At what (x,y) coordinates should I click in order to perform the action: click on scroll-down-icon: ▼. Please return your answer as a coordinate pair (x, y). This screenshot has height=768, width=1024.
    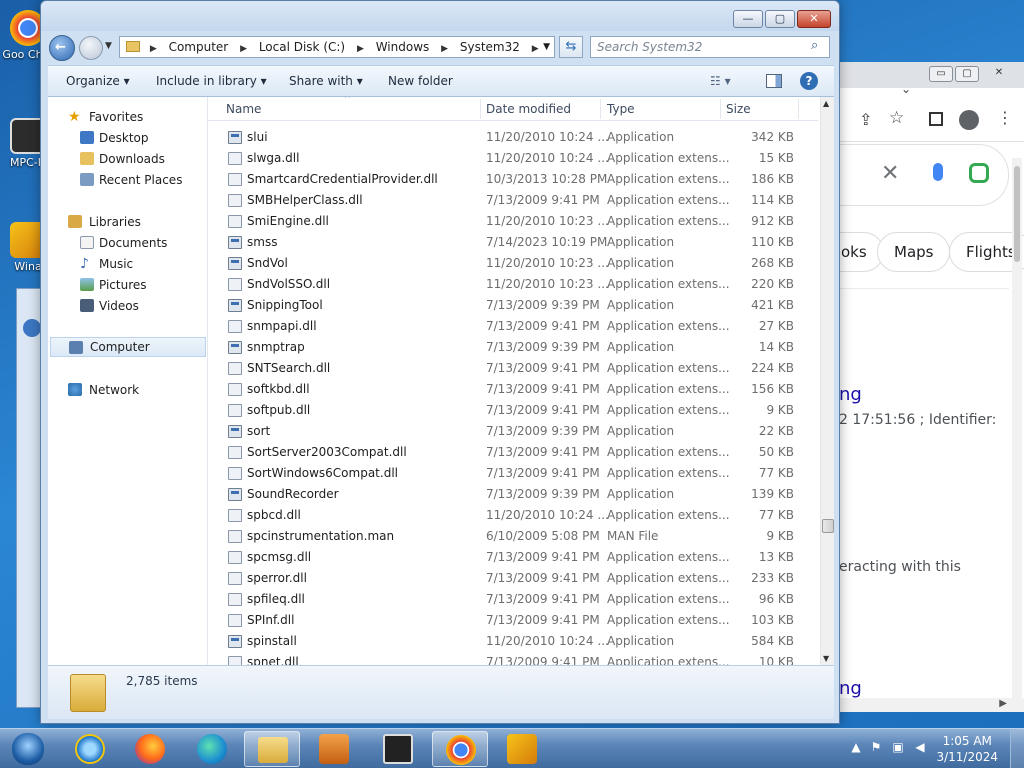
    Looking at the image, I should click on (826, 658).